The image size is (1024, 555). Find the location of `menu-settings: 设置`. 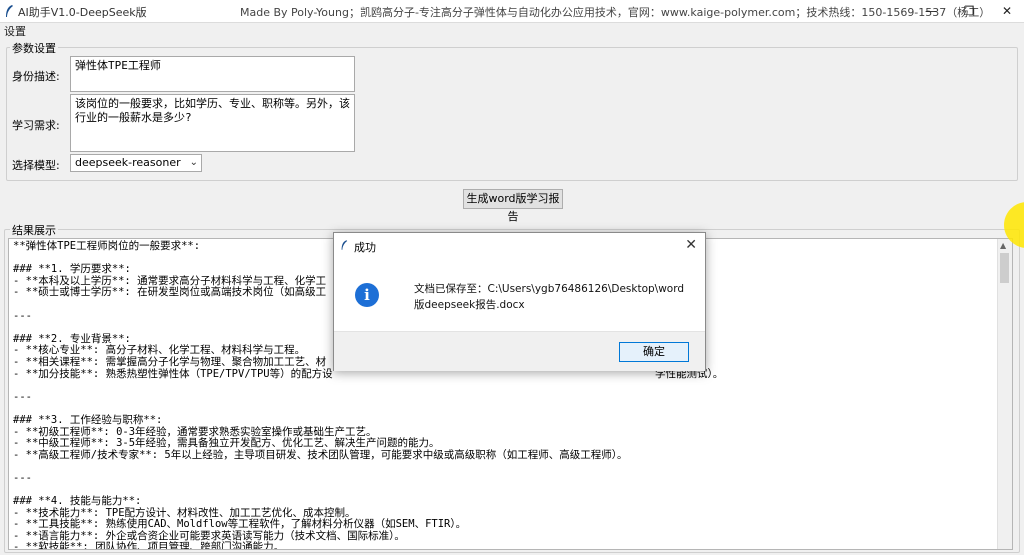

menu-settings: 设置 is located at coordinates (15, 31).